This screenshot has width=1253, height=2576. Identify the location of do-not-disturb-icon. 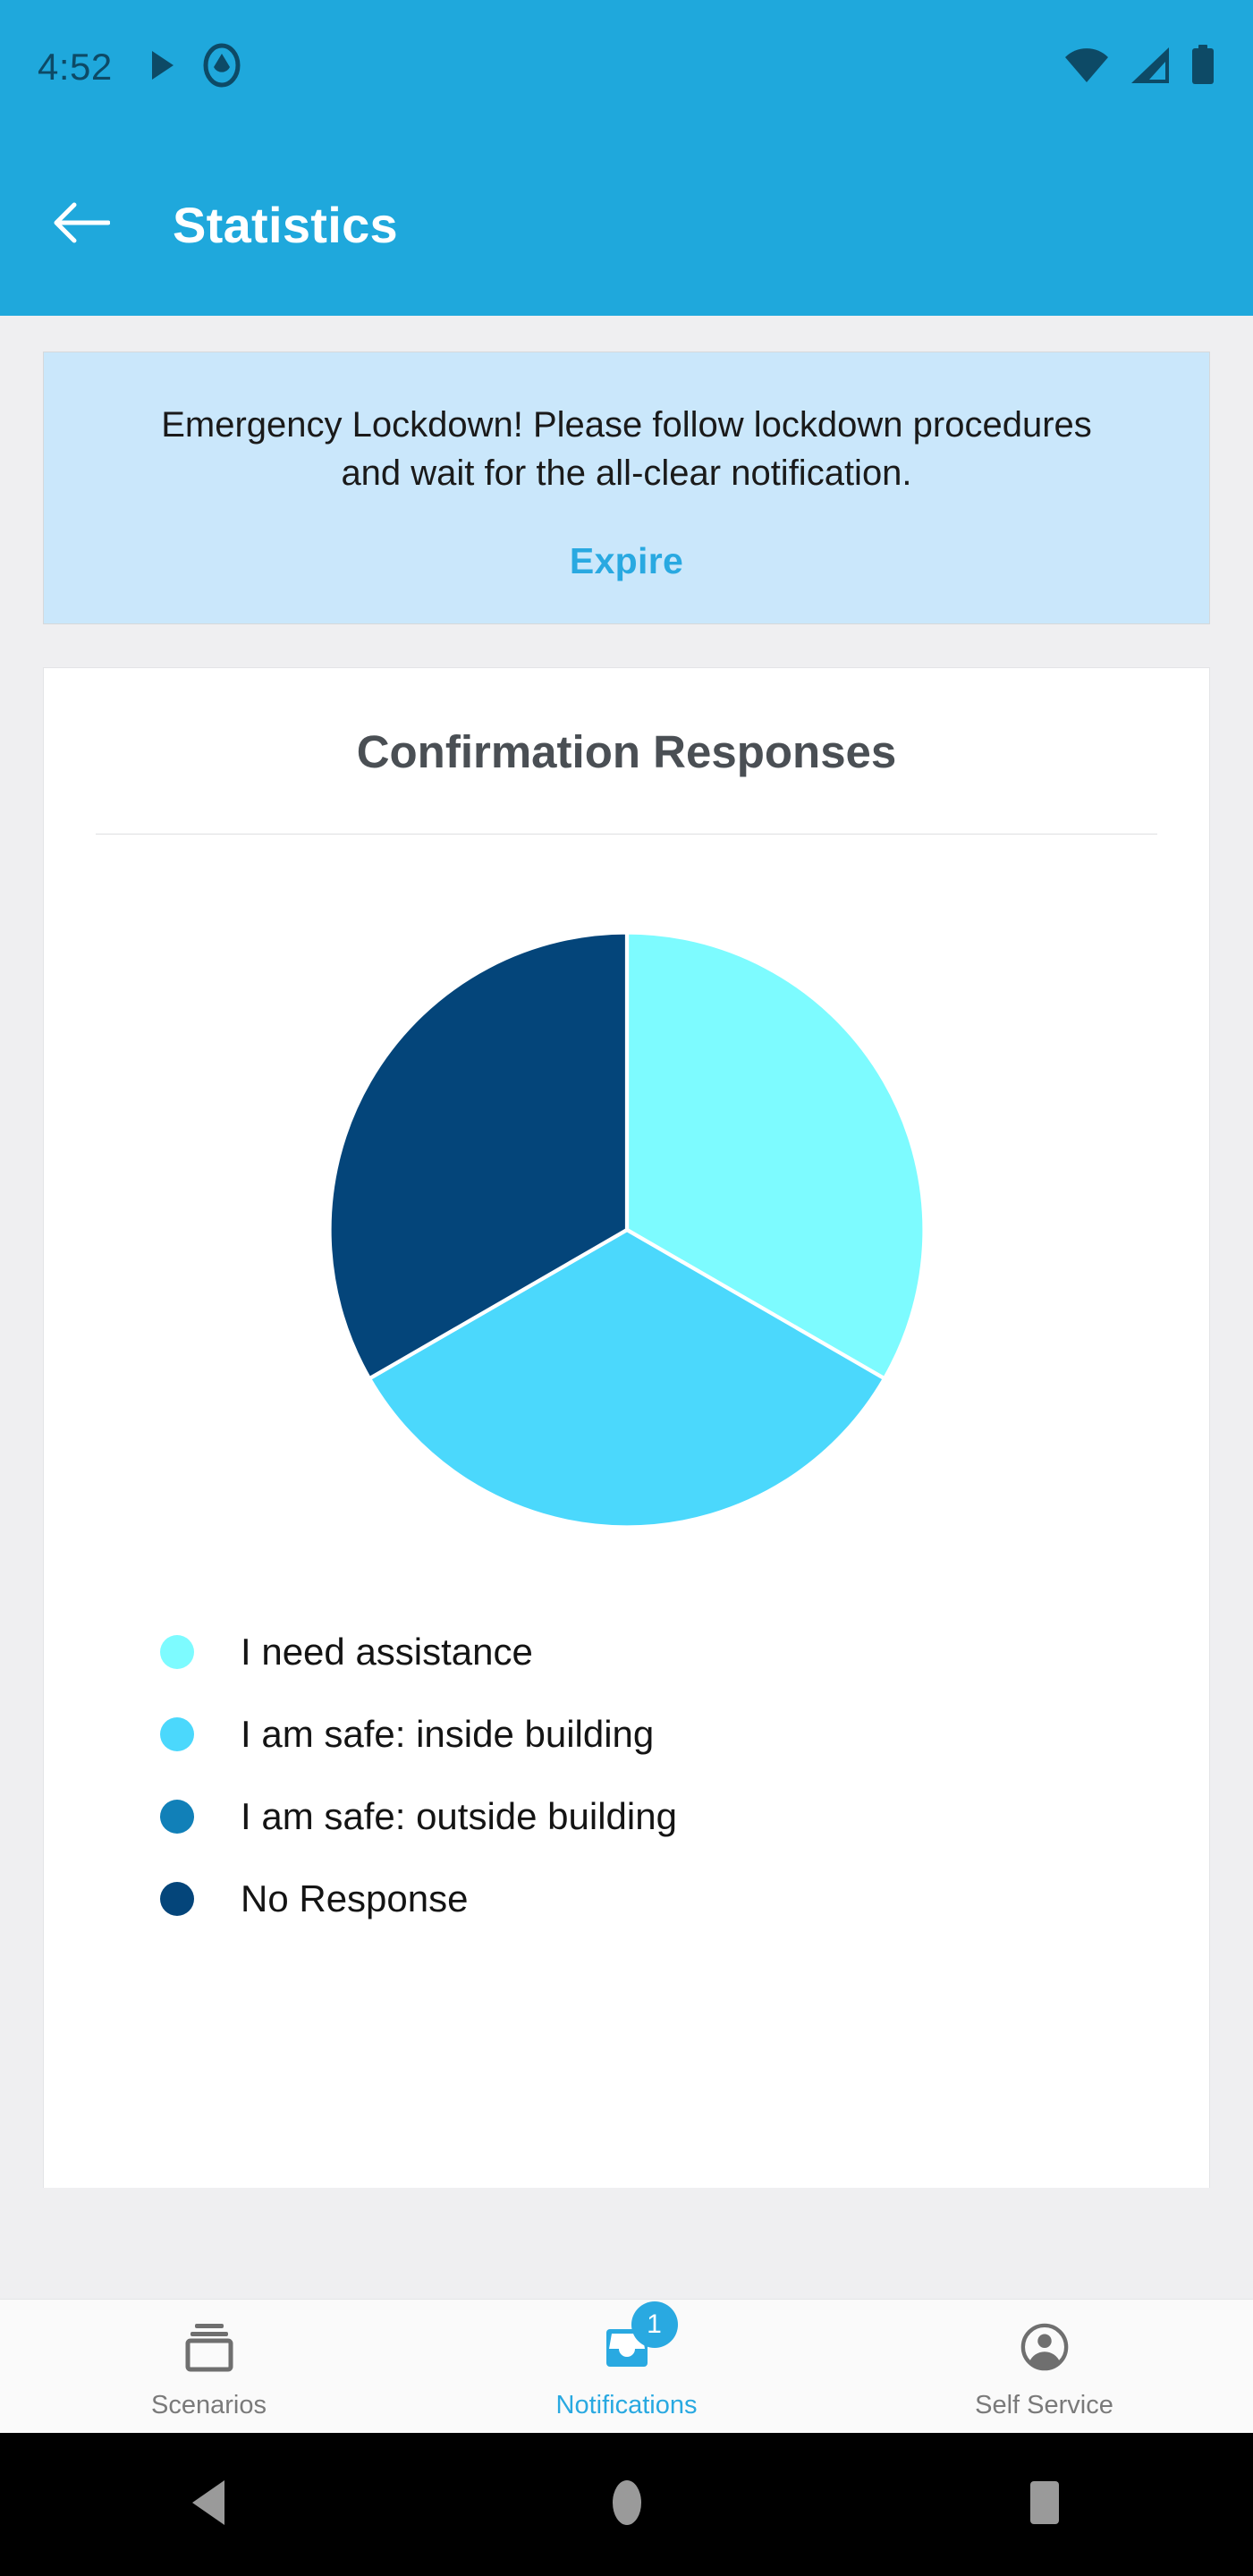
(221, 67).